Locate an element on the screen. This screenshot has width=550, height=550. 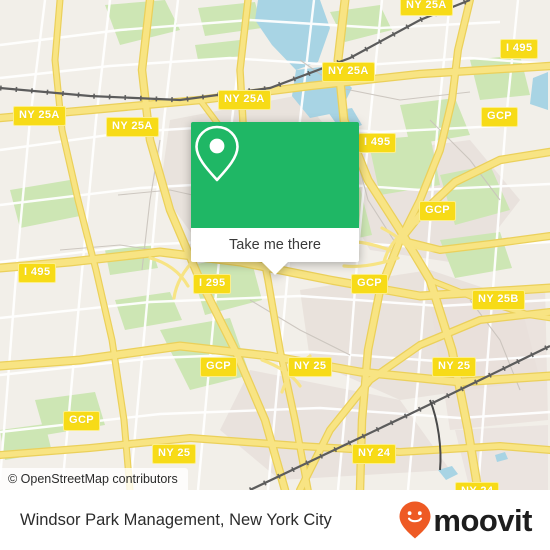
moovit-brand-logo: moovit is located at coordinates (465, 520).